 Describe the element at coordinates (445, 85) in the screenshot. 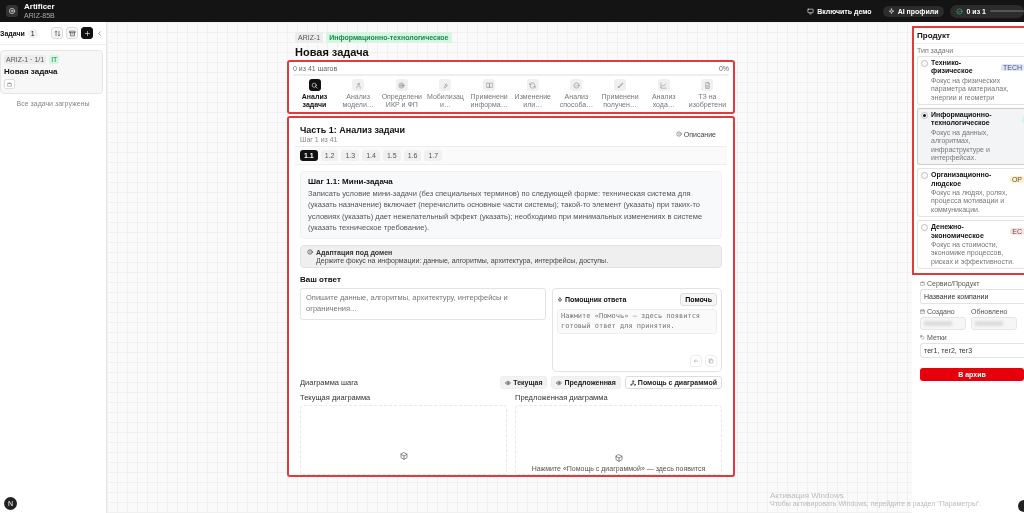

I see `wrench-icon` at that location.